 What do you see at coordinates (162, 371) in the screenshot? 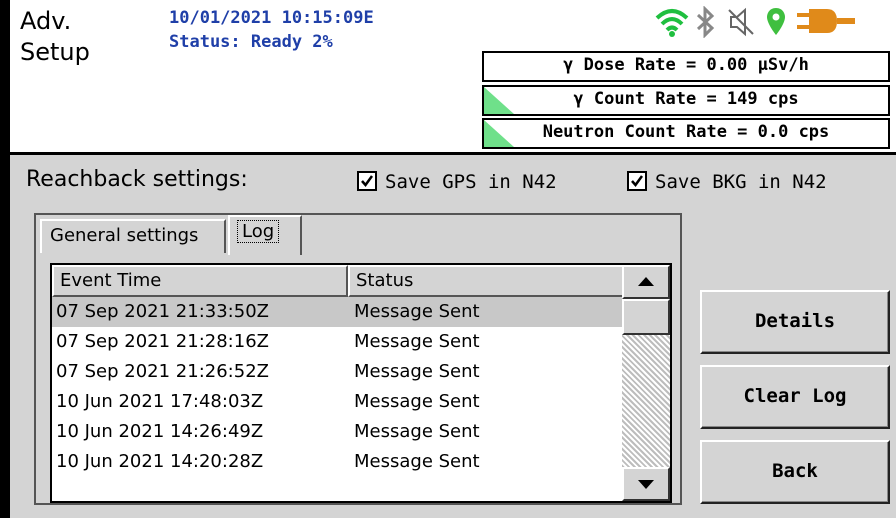
I see `event-time-cell: 07 Sep 2021 21:26:52Z` at bounding box center [162, 371].